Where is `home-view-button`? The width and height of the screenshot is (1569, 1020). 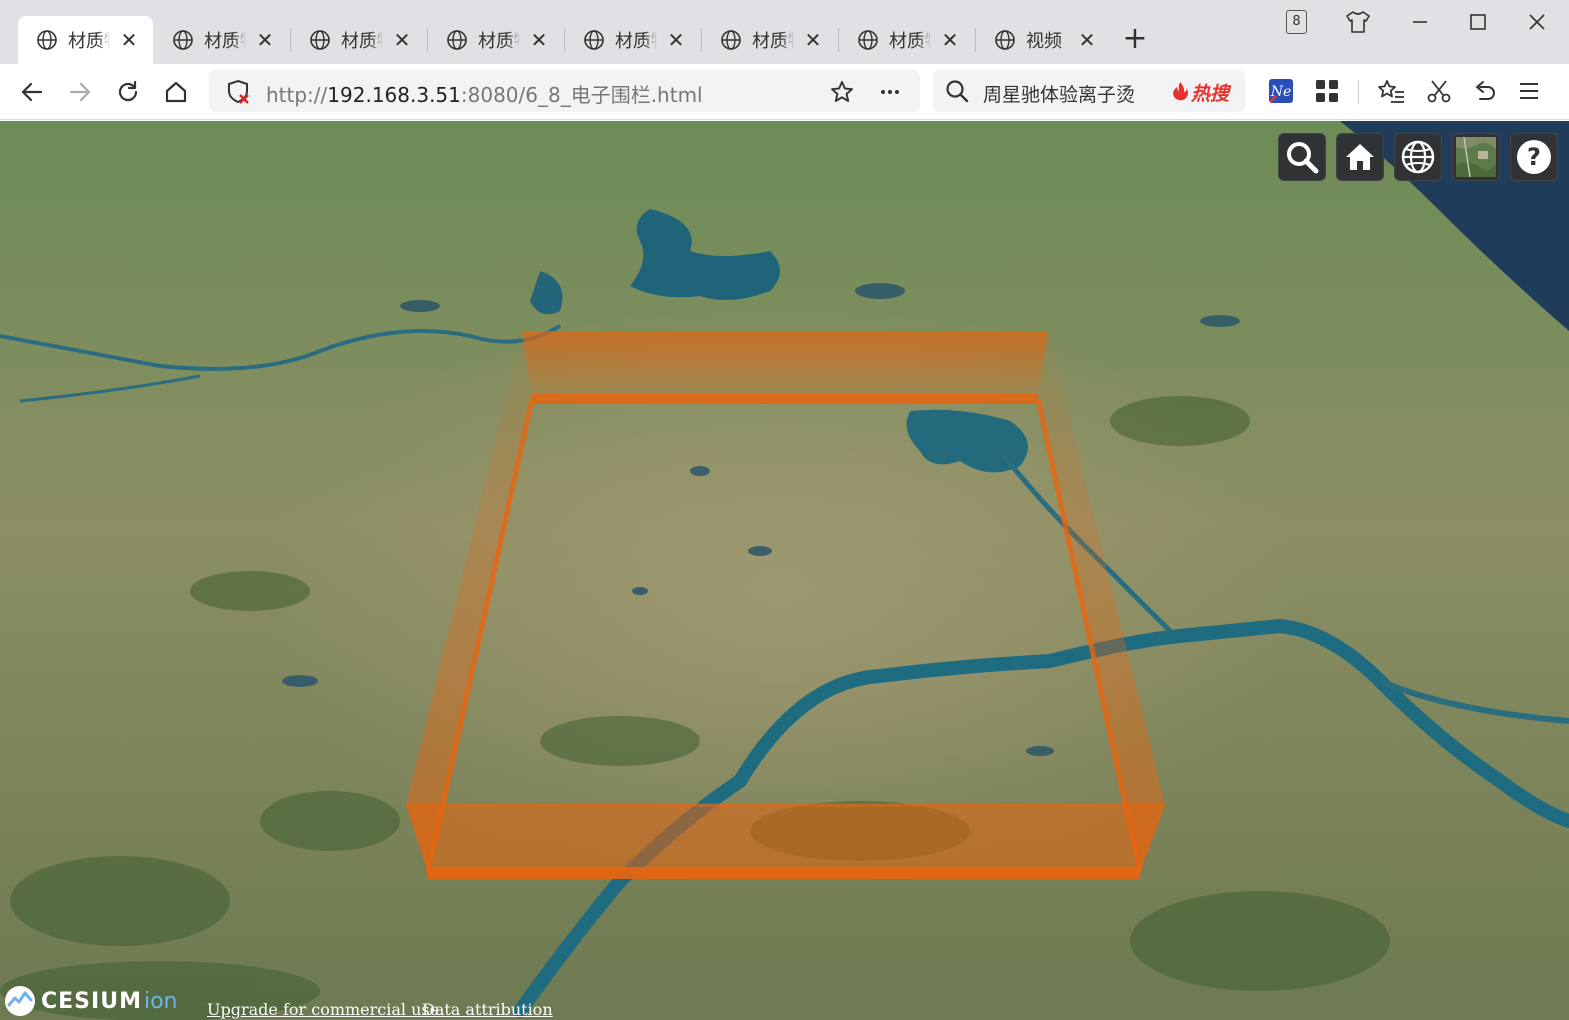
home-view-button is located at coordinates (1360, 157).